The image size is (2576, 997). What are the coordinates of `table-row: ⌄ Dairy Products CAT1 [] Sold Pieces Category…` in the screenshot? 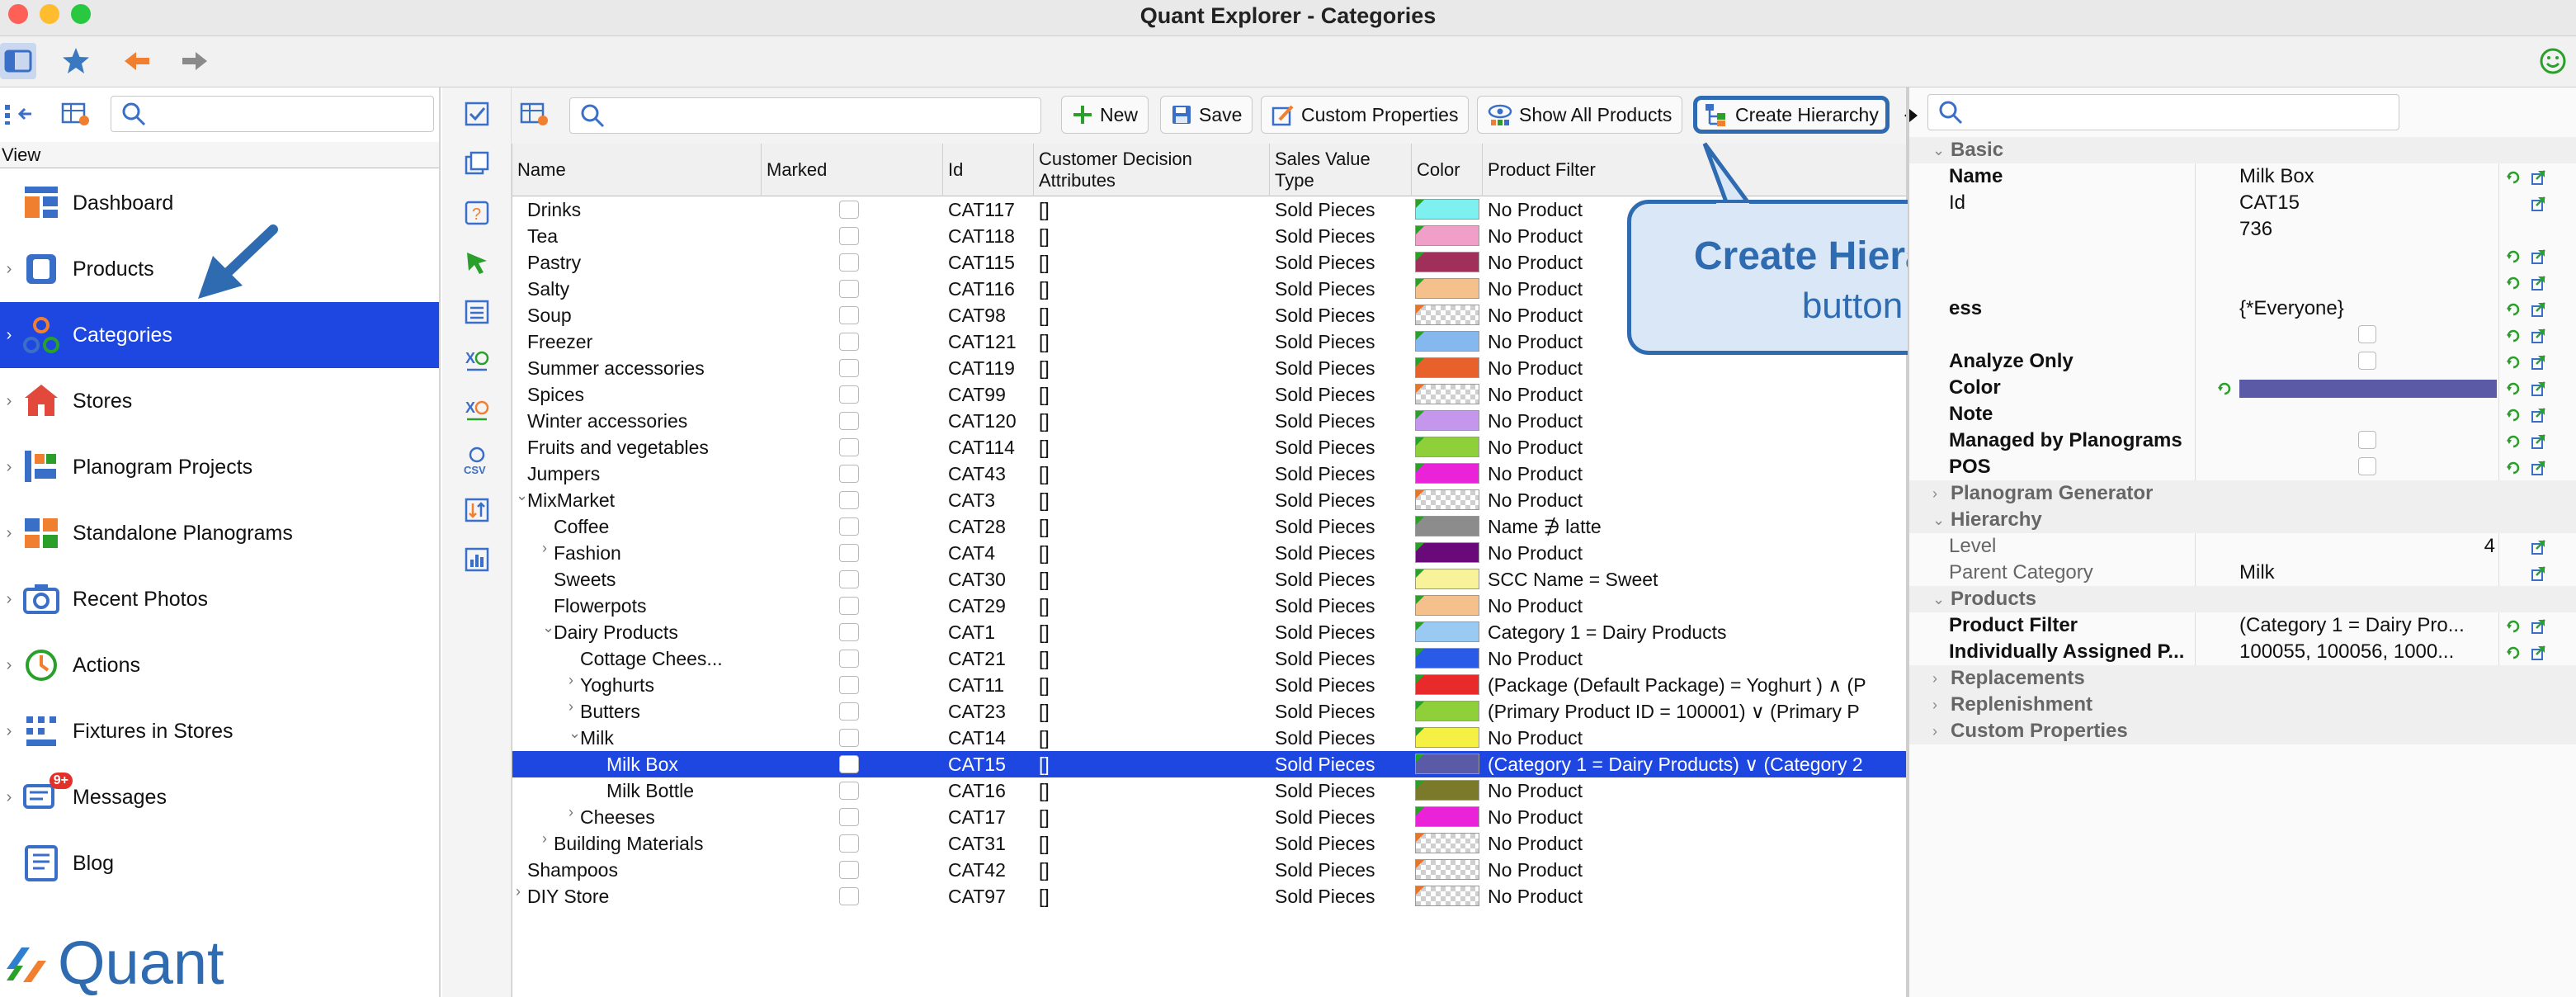 It's located at (1210, 632).